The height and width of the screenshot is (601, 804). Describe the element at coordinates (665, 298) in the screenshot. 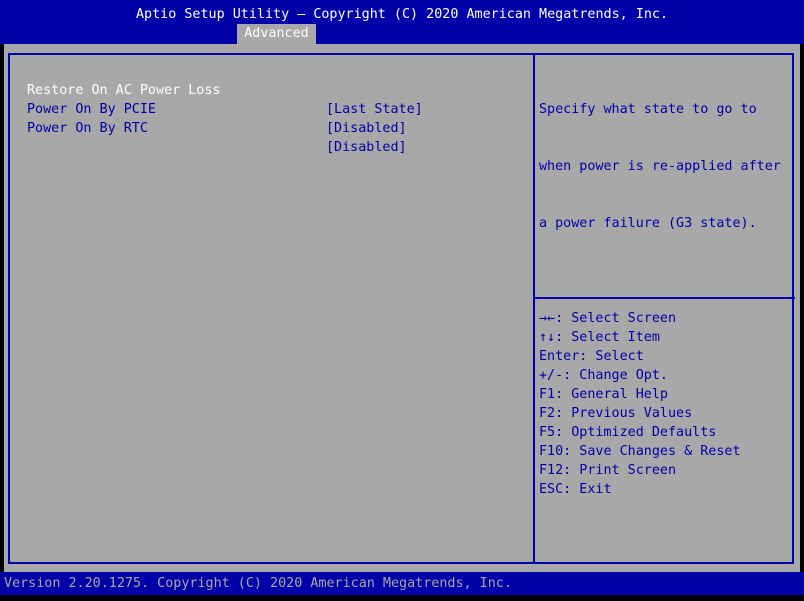

I see `help-keys-divider` at that location.